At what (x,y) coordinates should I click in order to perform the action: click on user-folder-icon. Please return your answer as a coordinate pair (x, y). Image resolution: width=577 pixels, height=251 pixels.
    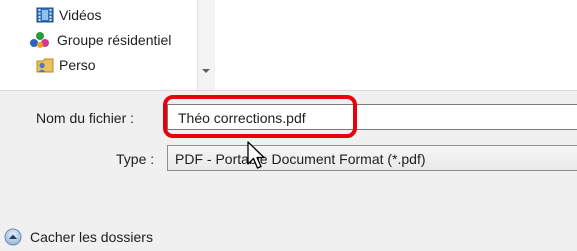
    Looking at the image, I should click on (45, 65).